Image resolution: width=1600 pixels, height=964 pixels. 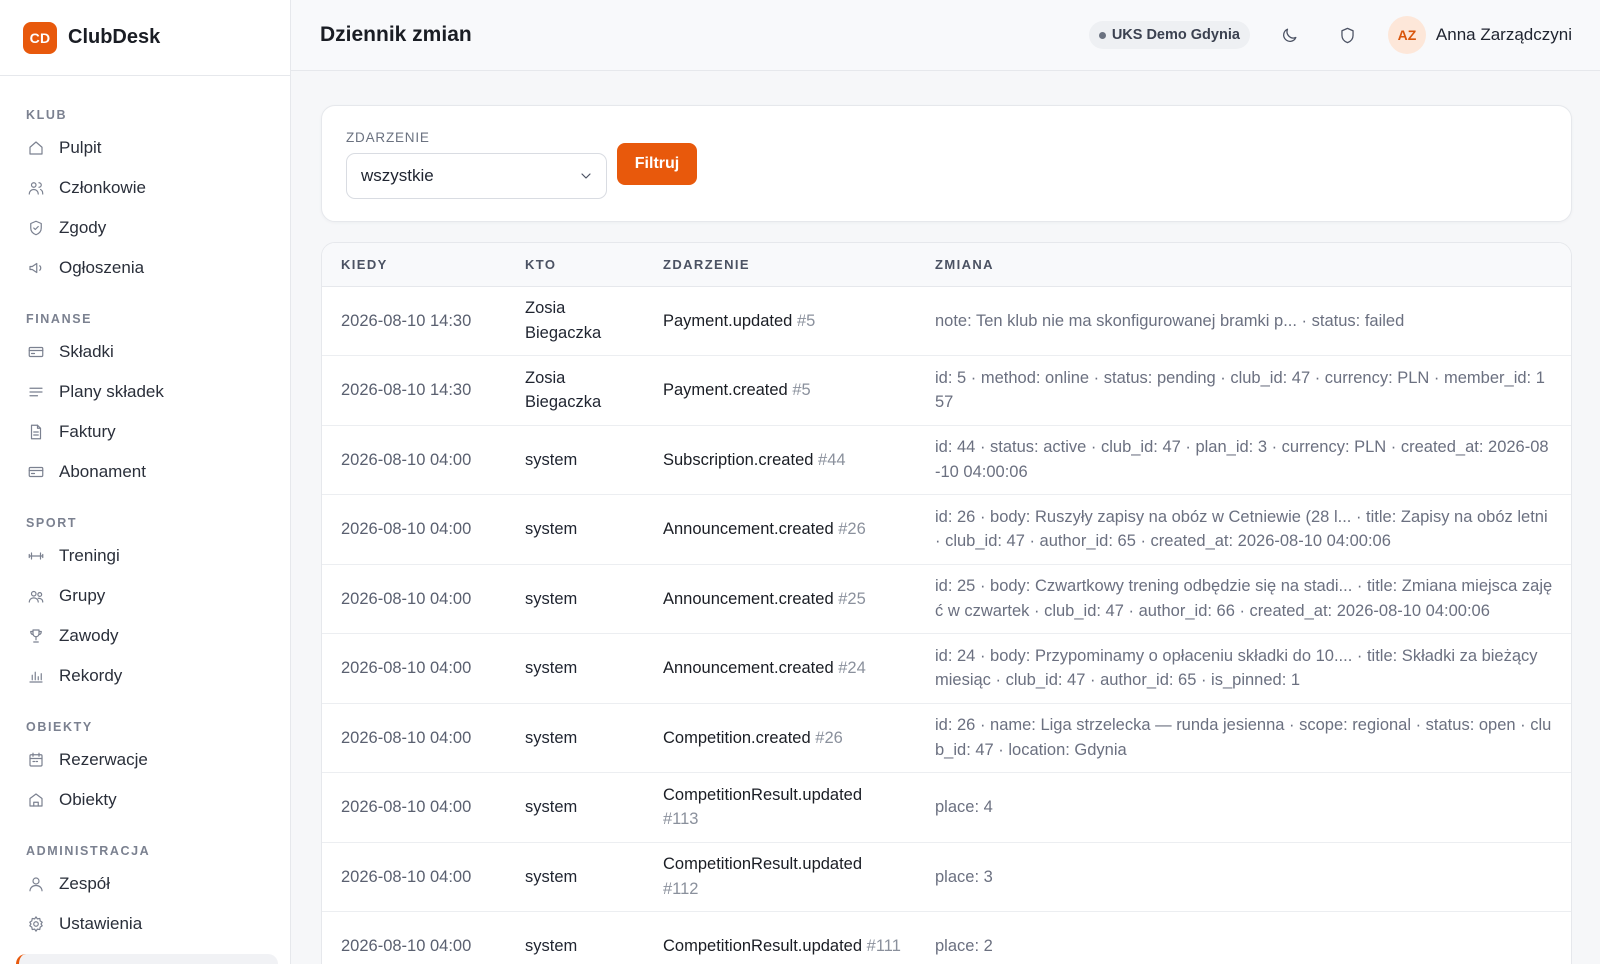 I want to click on shield-icon, so click(x=1348, y=35).